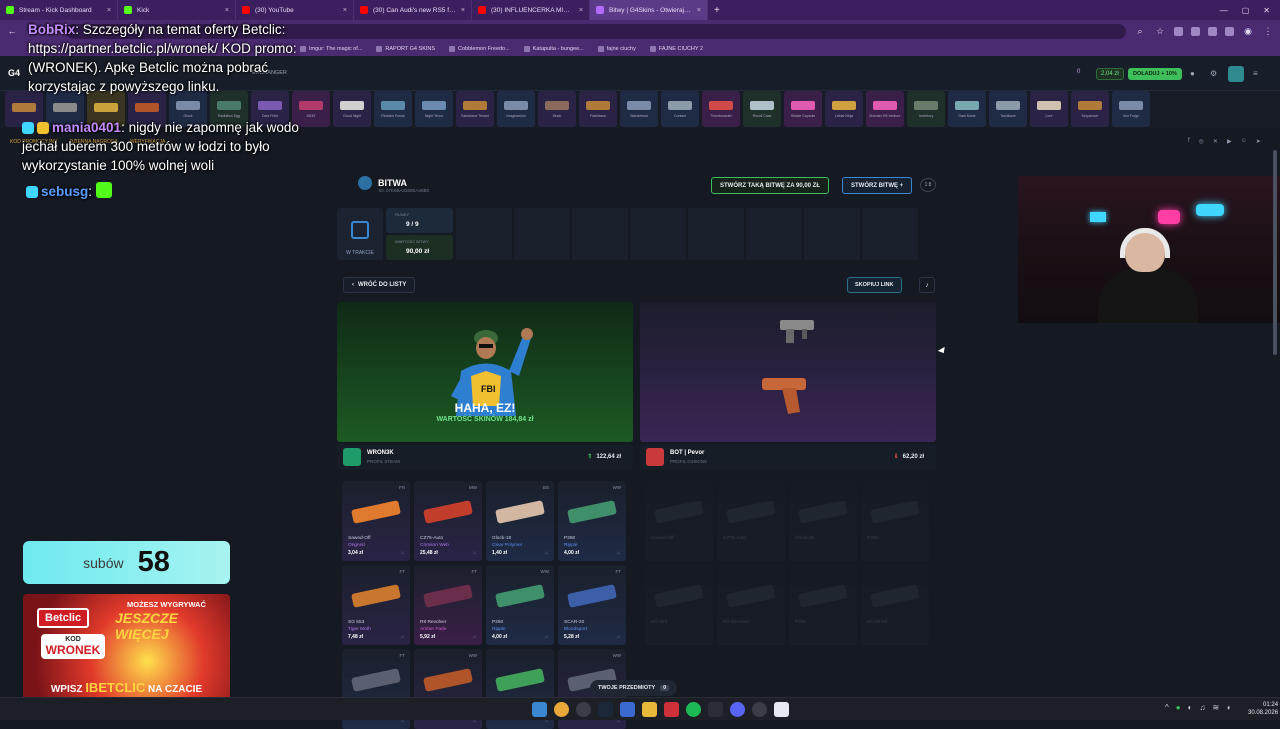  Describe the element at coordinates (379, 285) in the screenshot. I see `back-to-list-button: ‹ WRÓĆ DO LISTY` at that location.